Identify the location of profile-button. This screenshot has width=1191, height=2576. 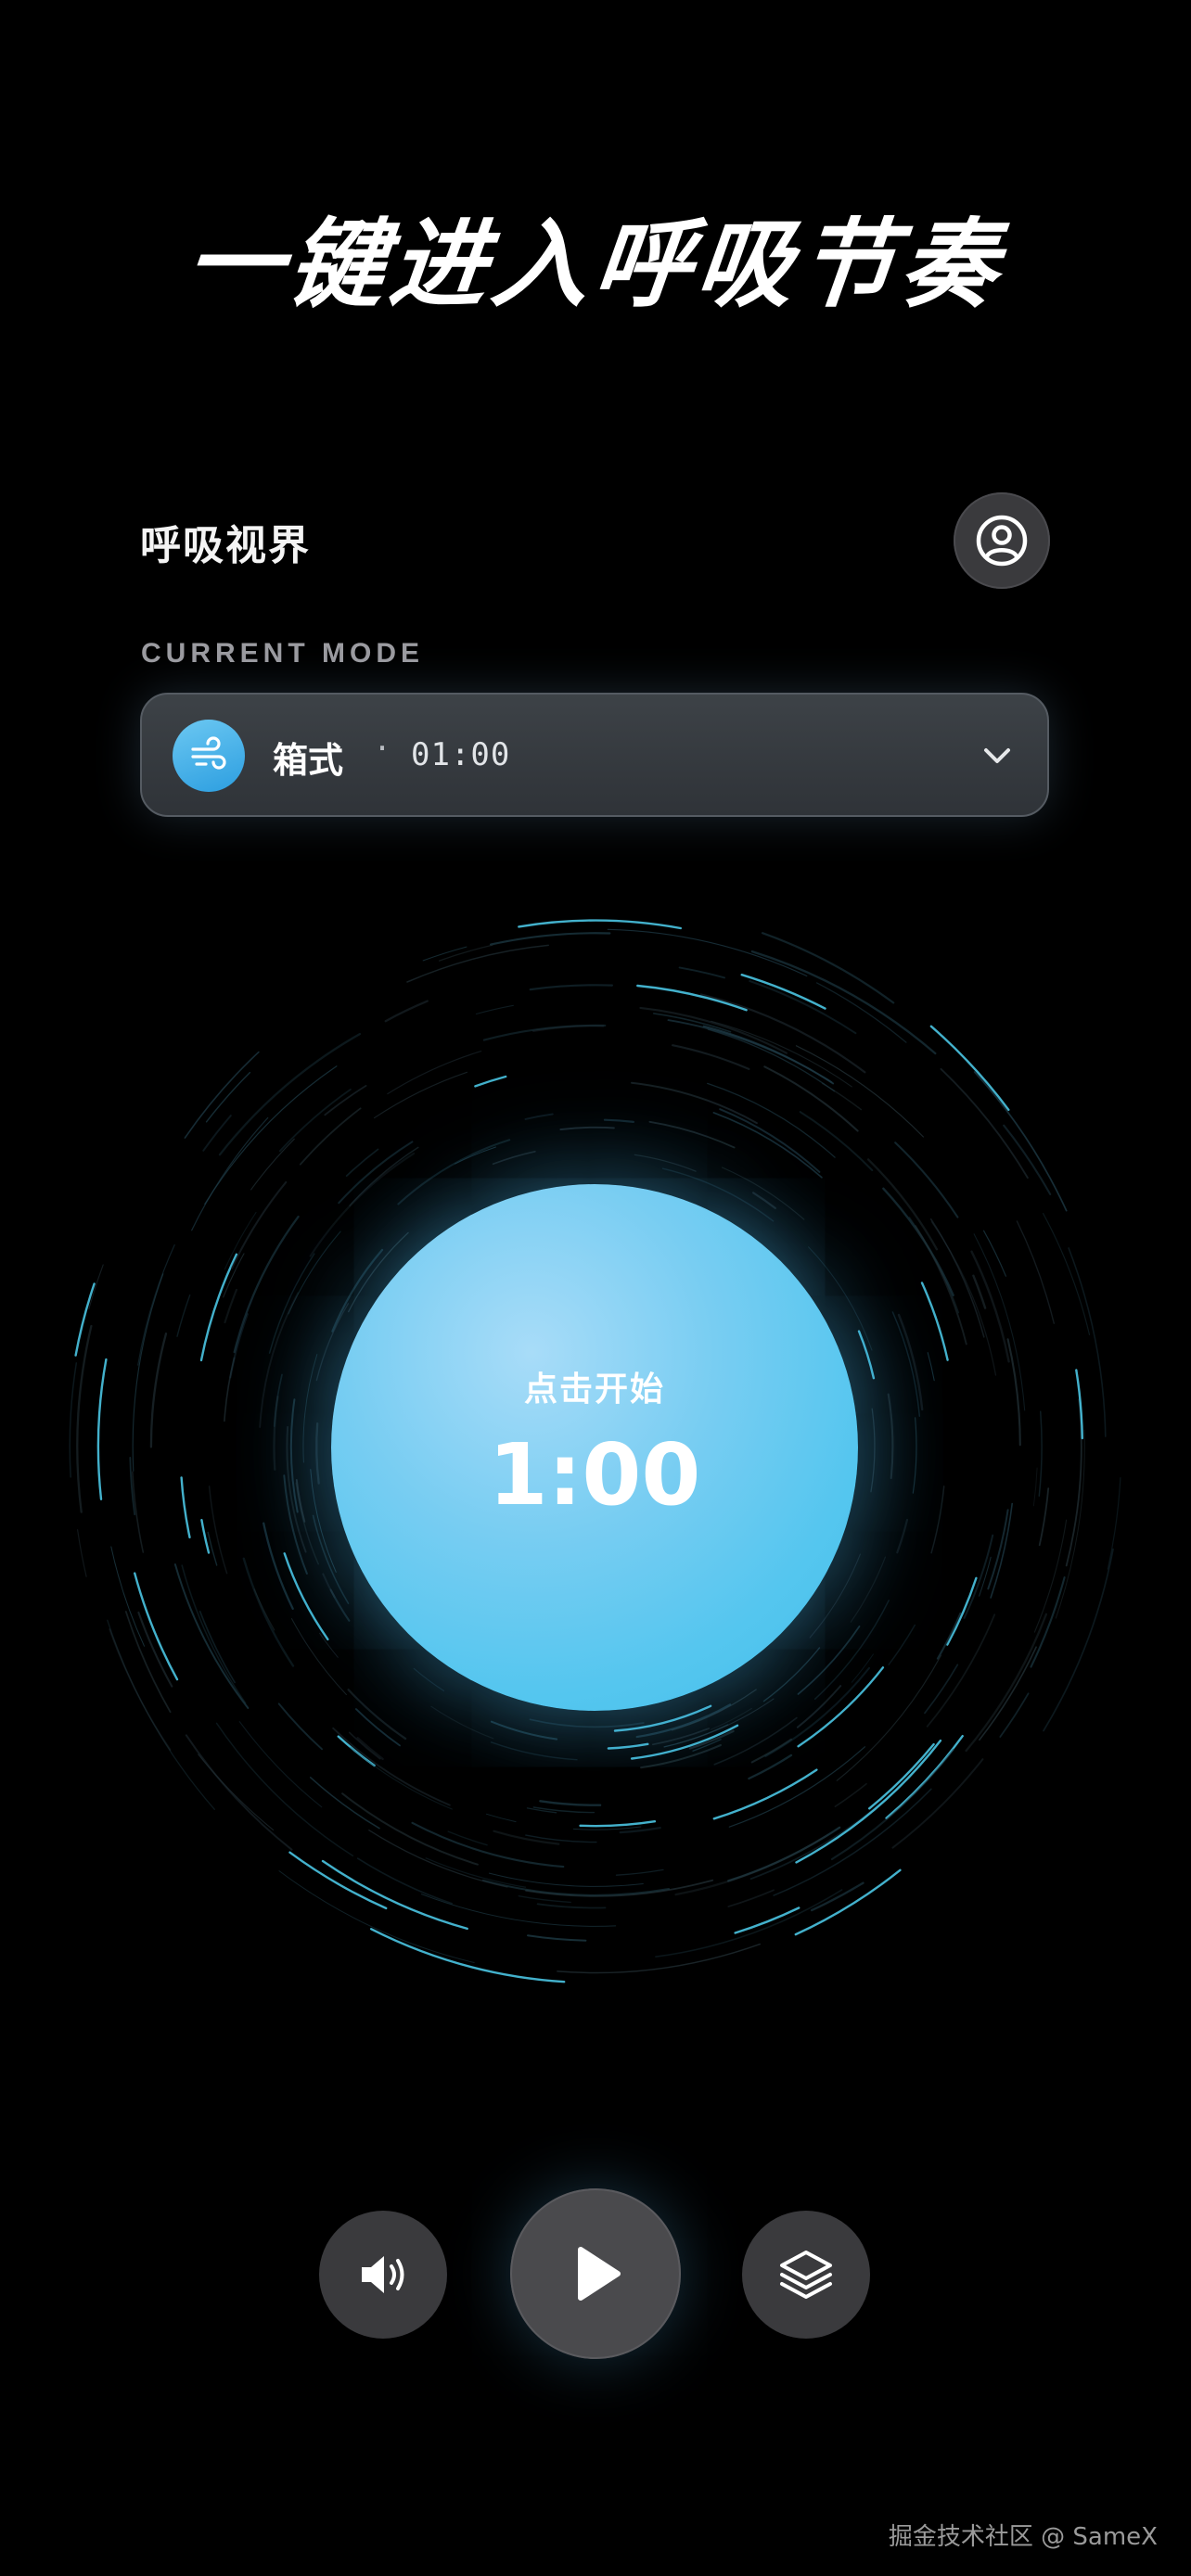
(1002, 541).